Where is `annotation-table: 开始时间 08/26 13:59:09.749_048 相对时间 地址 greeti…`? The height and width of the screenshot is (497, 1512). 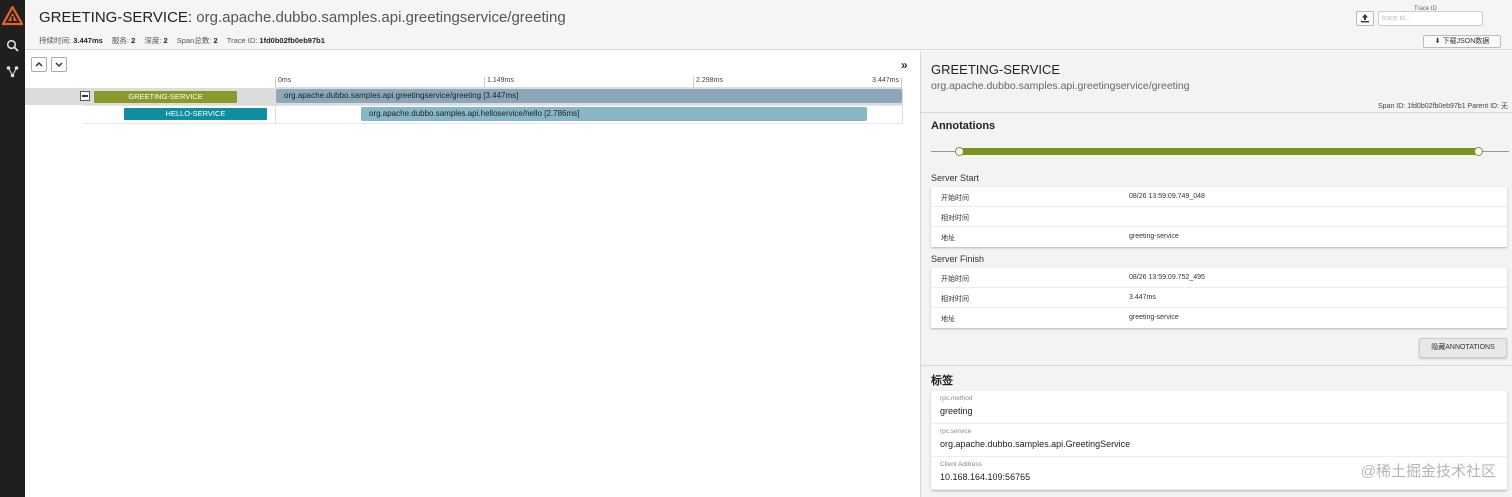 annotation-table: 开始时间 08/26 13:59:09.749_048 相对时间 地址 greeti… is located at coordinates (1219, 217).